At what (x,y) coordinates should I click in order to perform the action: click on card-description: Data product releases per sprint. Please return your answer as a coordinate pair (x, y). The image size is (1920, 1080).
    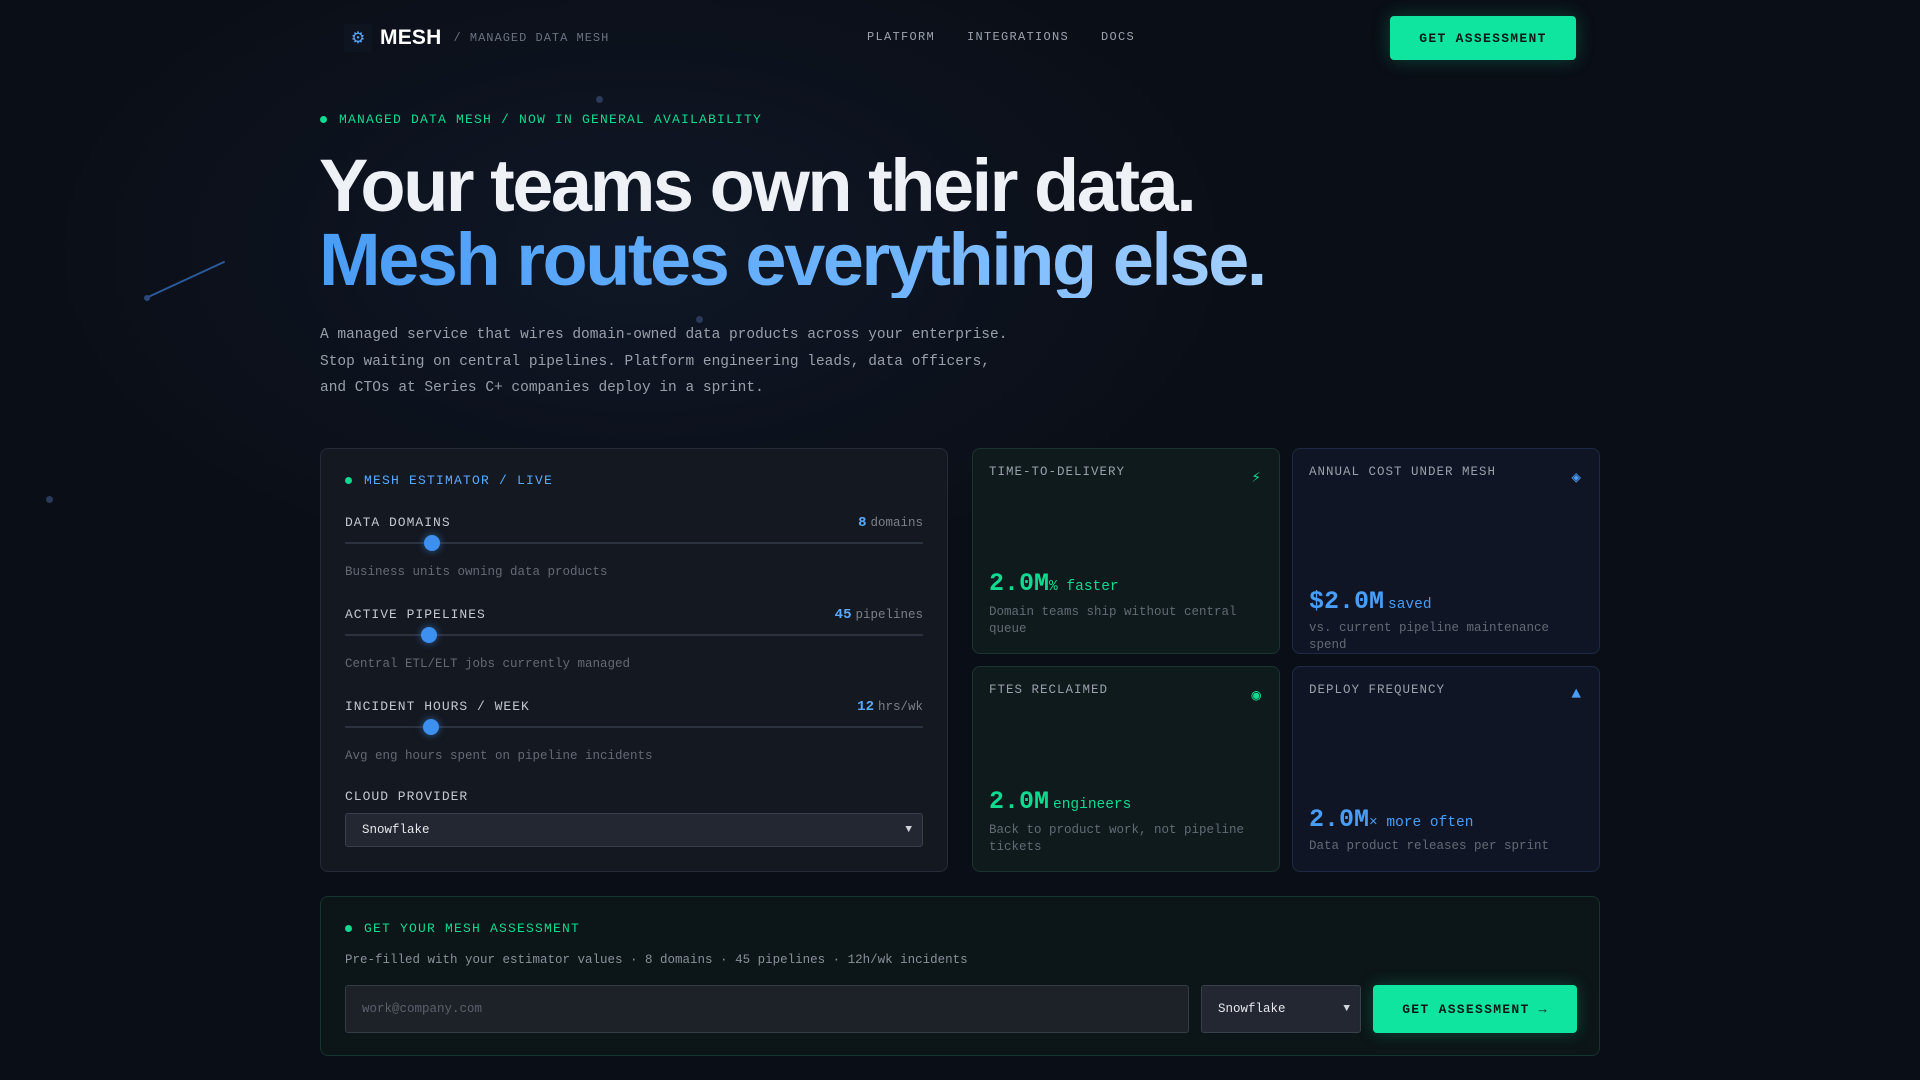
    Looking at the image, I should click on (1429, 846).